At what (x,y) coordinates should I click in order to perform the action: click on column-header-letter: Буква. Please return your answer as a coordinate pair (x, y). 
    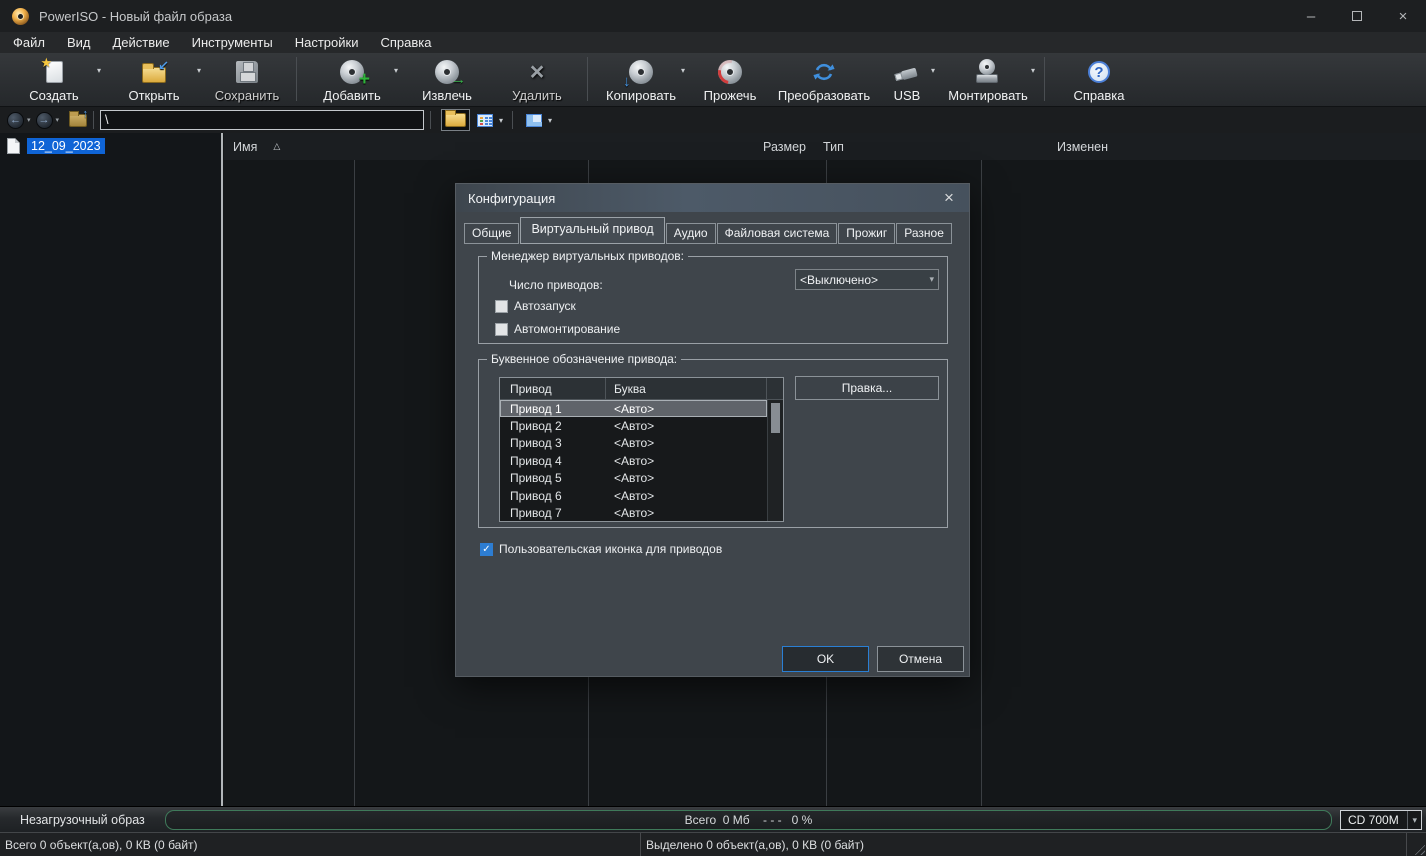
    Looking at the image, I should click on (686, 388).